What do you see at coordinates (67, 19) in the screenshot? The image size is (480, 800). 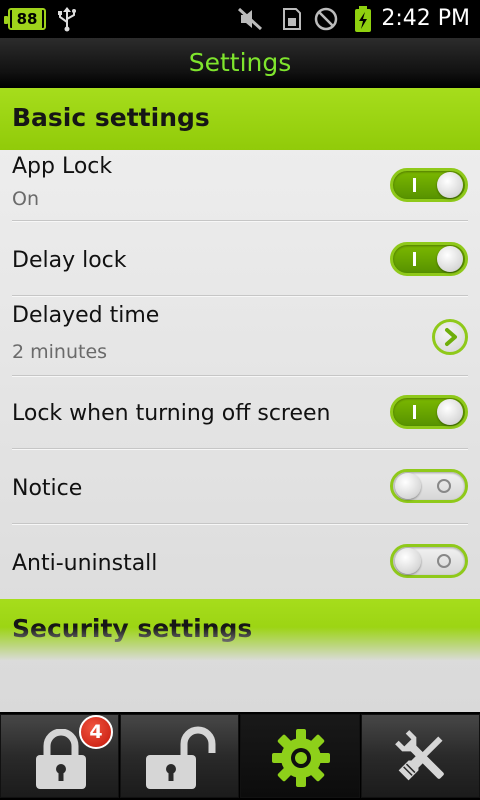 I see `usb-icon` at bounding box center [67, 19].